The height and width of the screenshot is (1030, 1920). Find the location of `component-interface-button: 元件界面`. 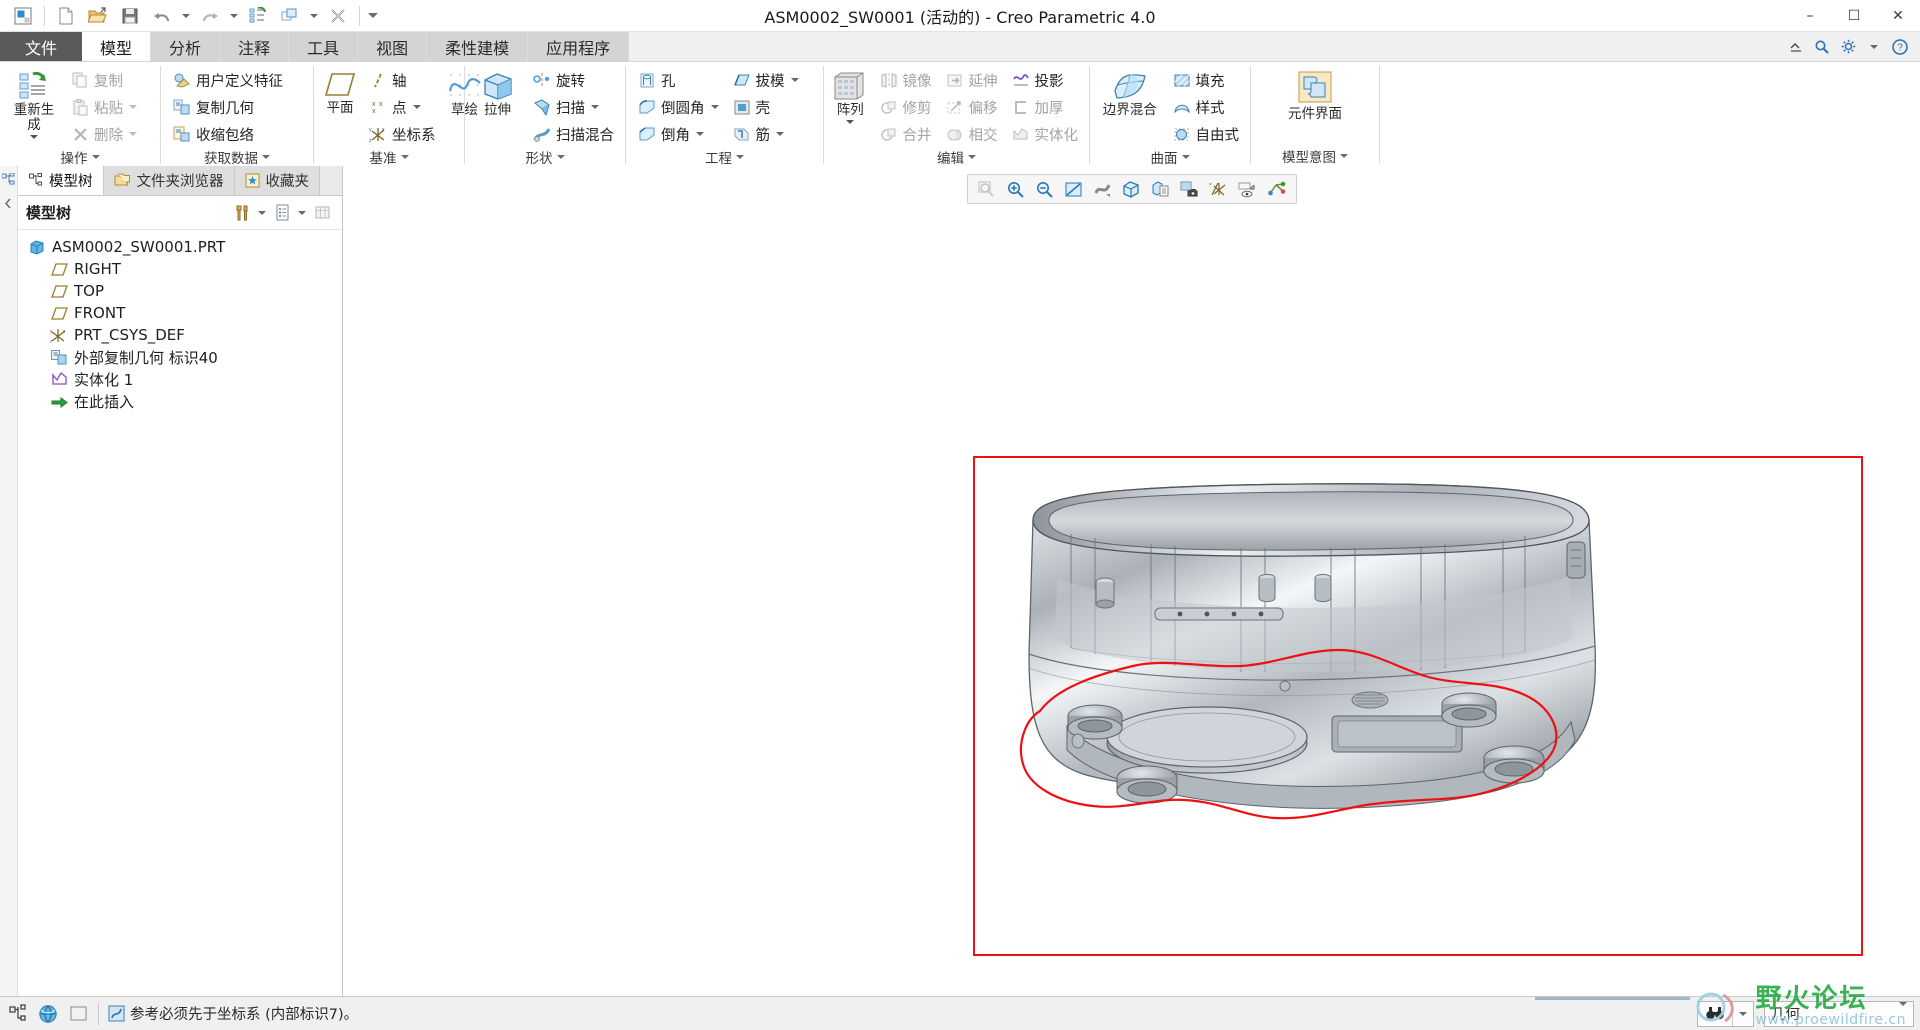

component-interface-button: 元件界面 is located at coordinates (1315, 96).